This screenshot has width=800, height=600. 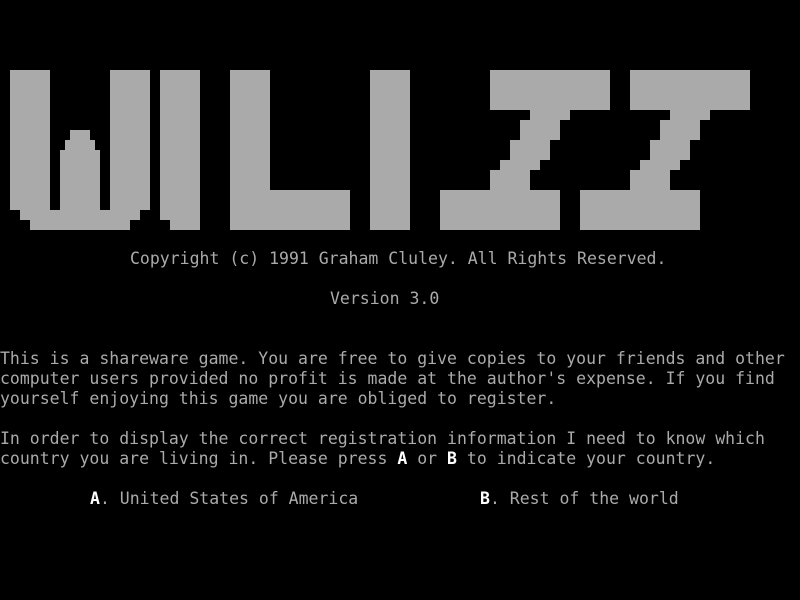 What do you see at coordinates (385, 298) in the screenshot?
I see `version-text: Version 3.0` at bounding box center [385, 298].